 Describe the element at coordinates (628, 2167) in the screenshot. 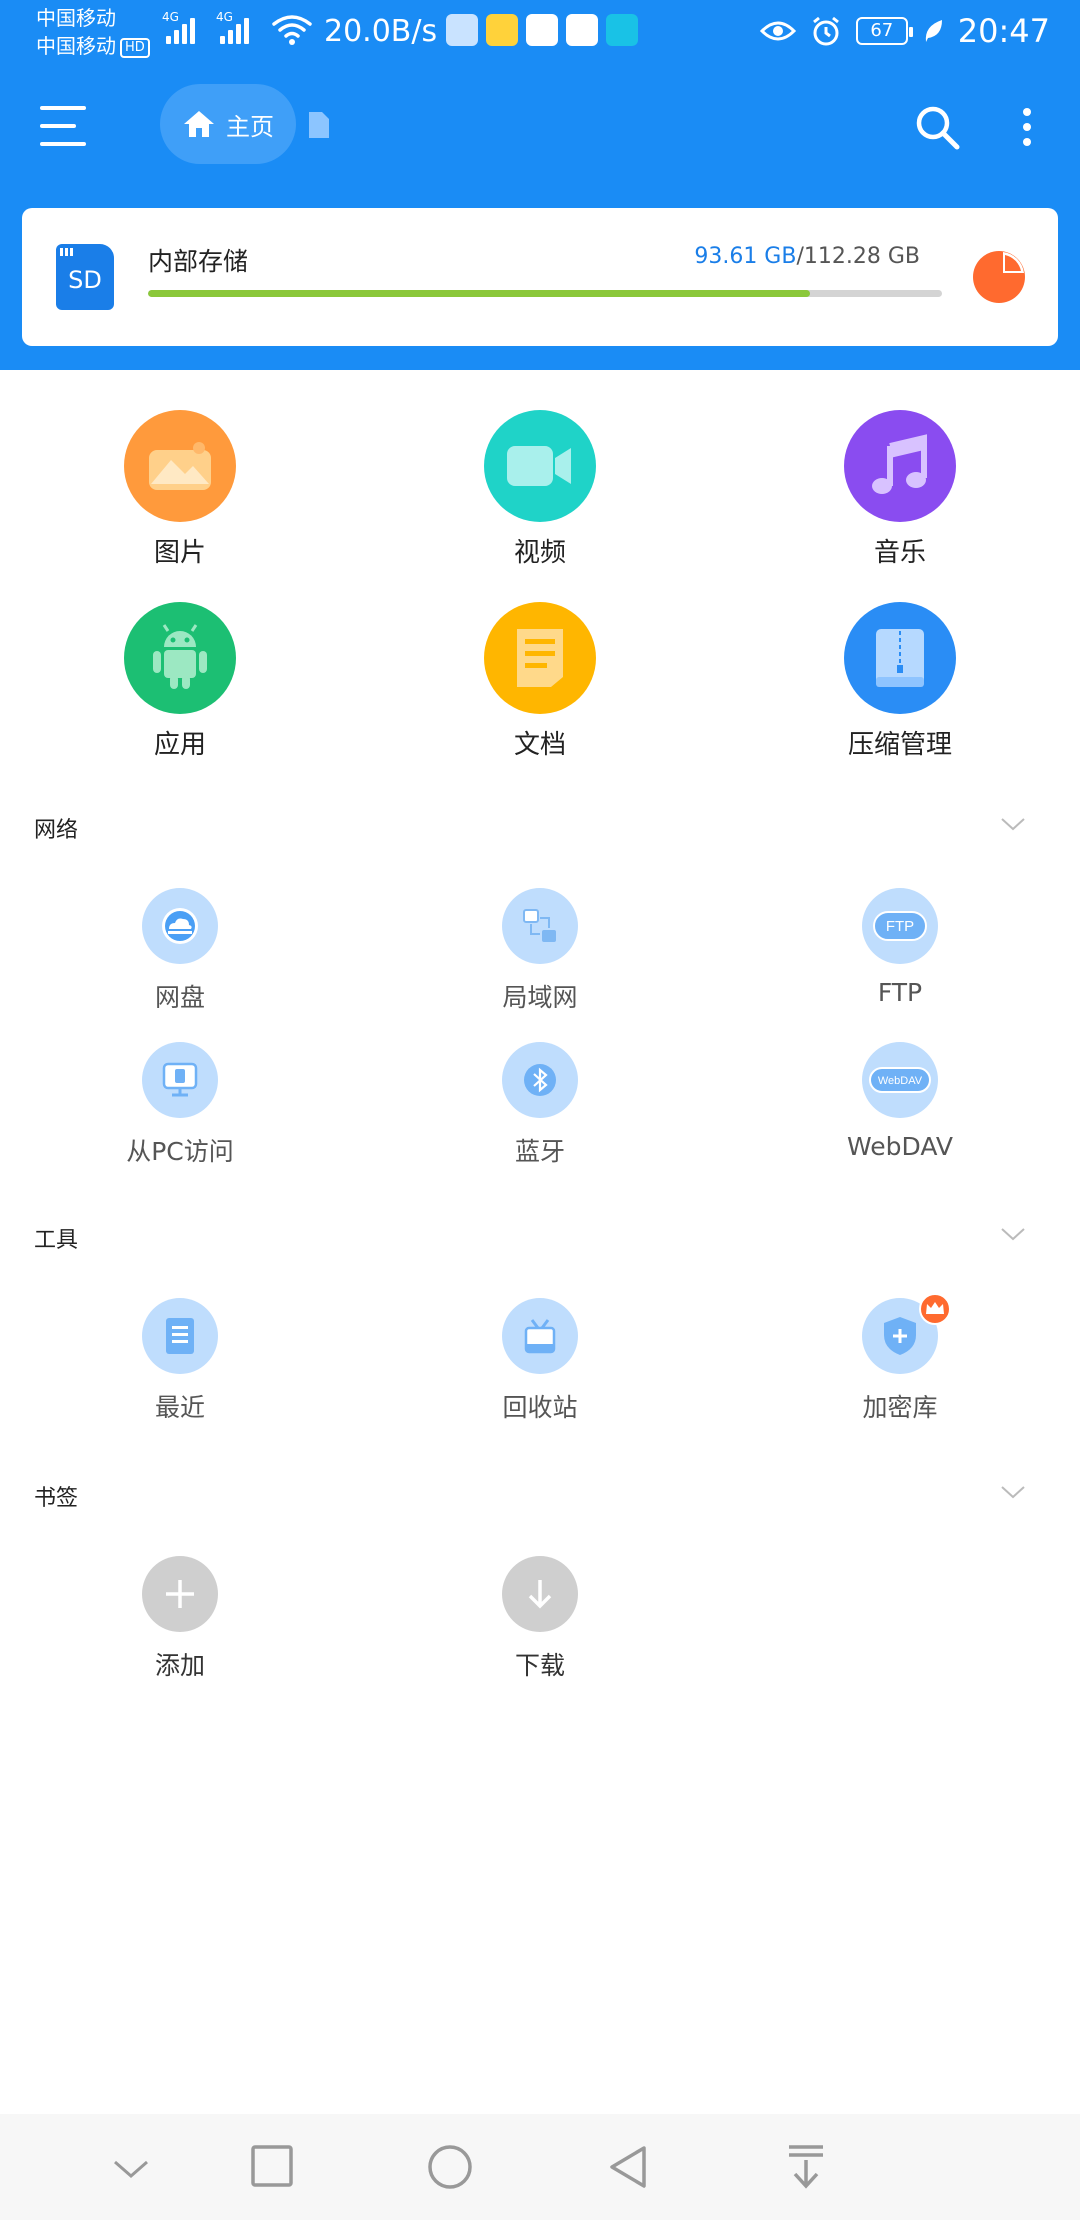

I see `back-icon` at that location.